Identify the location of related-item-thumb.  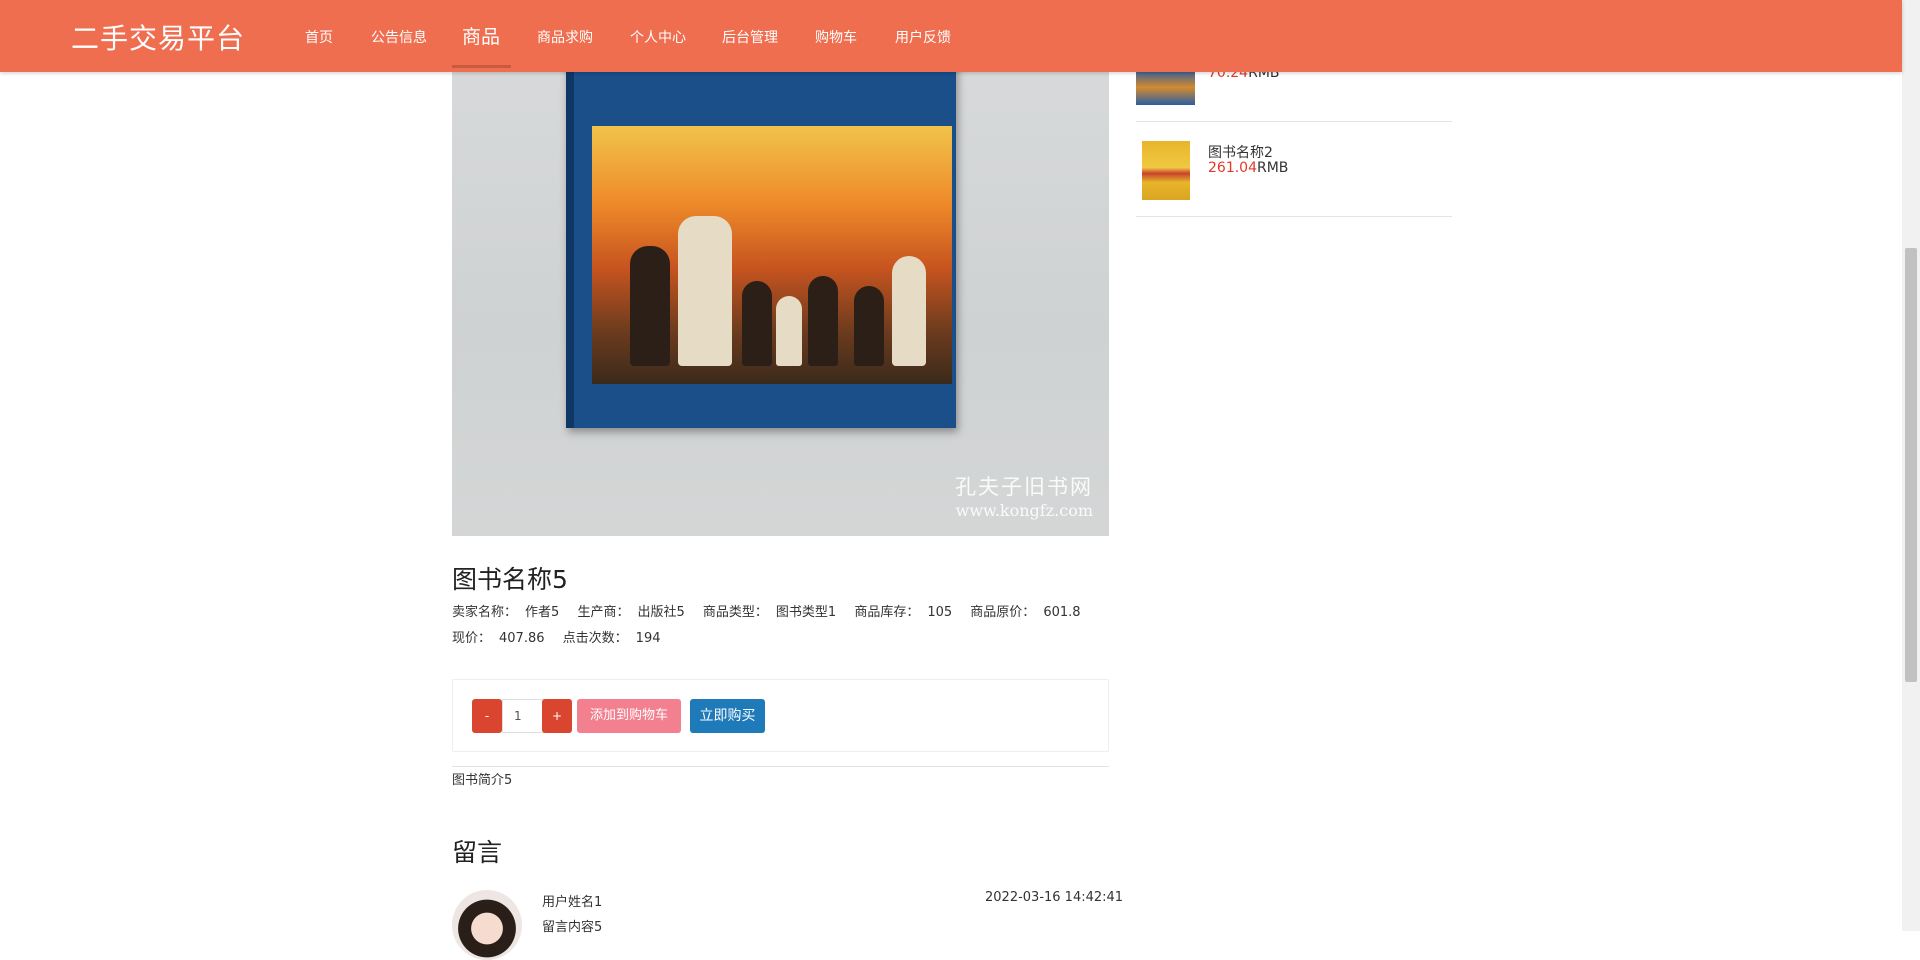
(1166, 170).